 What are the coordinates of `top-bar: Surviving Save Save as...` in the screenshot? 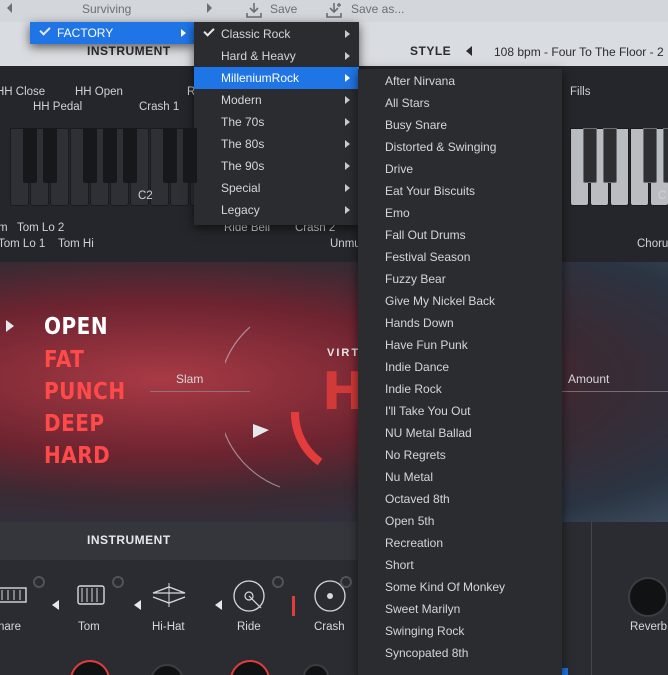 It's located at (334, 11).